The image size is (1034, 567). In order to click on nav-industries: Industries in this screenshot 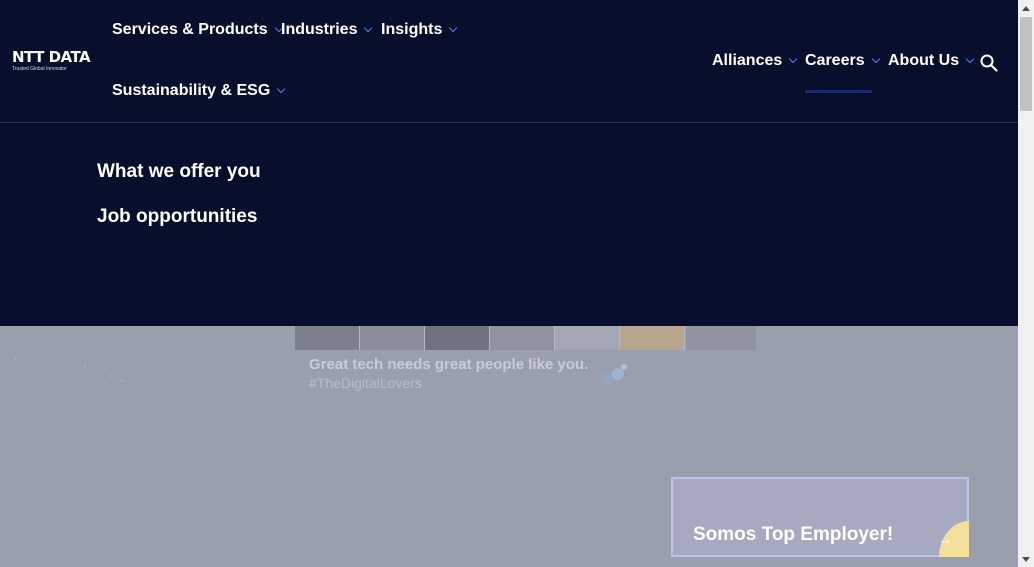, I will do `click(327, 30)`.